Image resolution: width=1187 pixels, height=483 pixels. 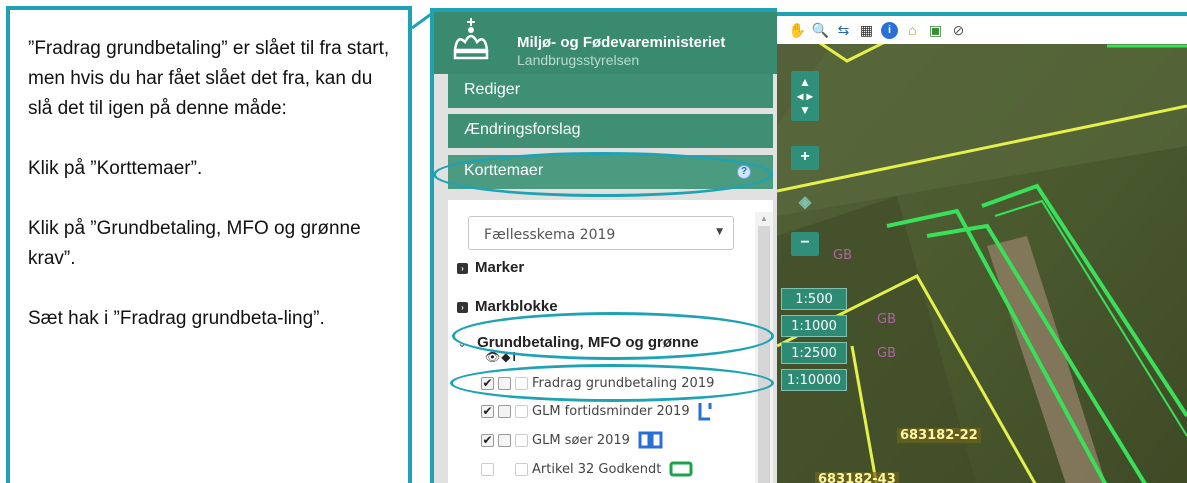 I want to click on scale-button: 1:2500, so click(x=814, y=353).